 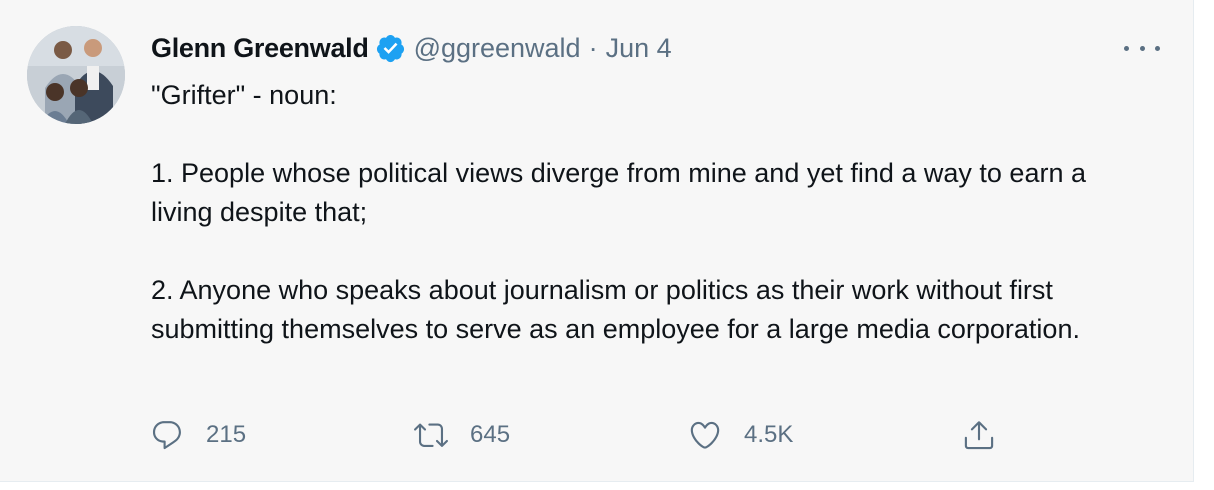 I want to click on tweet-text-line: "Grifter" - noun:, so click(x=244, y=95).